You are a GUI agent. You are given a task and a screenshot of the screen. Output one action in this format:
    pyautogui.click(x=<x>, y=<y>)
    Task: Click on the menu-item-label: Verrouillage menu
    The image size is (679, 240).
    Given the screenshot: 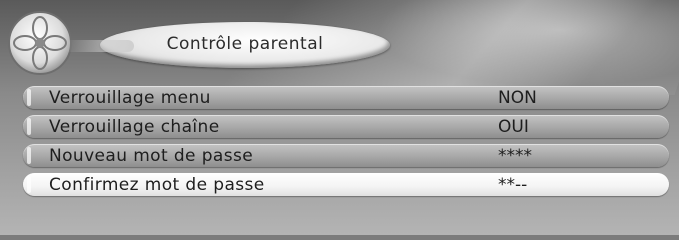 What is the action you would take?
    pyautogui.click(x=130, y=98)
    